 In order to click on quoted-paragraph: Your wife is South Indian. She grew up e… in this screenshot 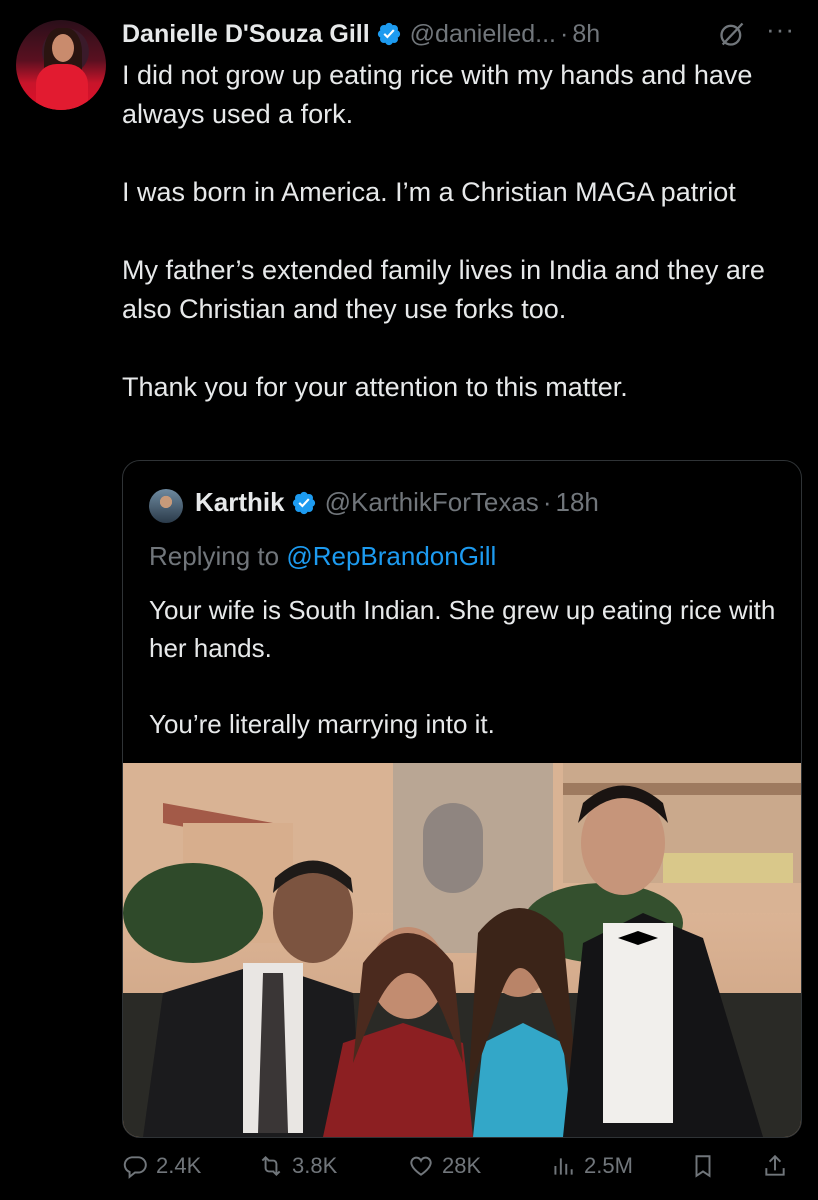, I will do `click(462, 629)`.